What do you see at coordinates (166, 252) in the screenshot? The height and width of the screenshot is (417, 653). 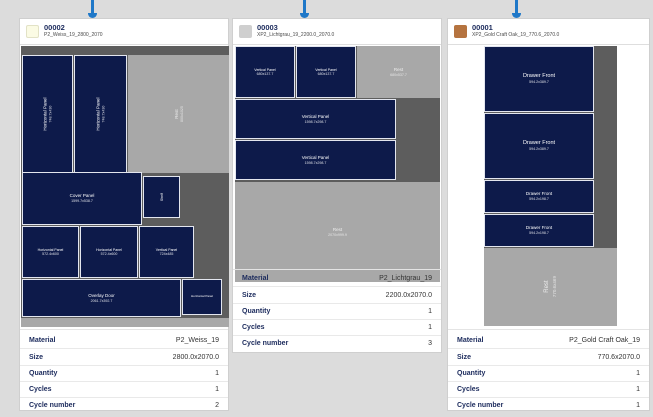 I see `cut-piece: Vertical Panel 724x485` at bounding box center [166, 252].